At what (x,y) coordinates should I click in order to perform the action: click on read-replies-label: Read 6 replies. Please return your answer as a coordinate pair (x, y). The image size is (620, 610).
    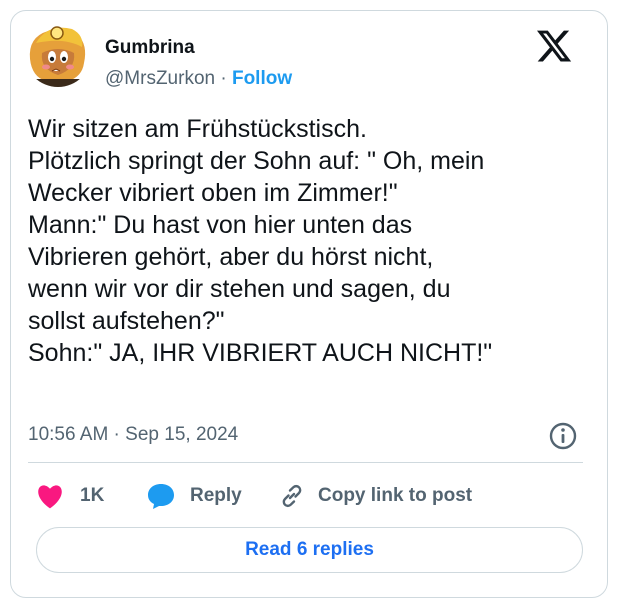
    Looking at the image, I should click on (309, 549).